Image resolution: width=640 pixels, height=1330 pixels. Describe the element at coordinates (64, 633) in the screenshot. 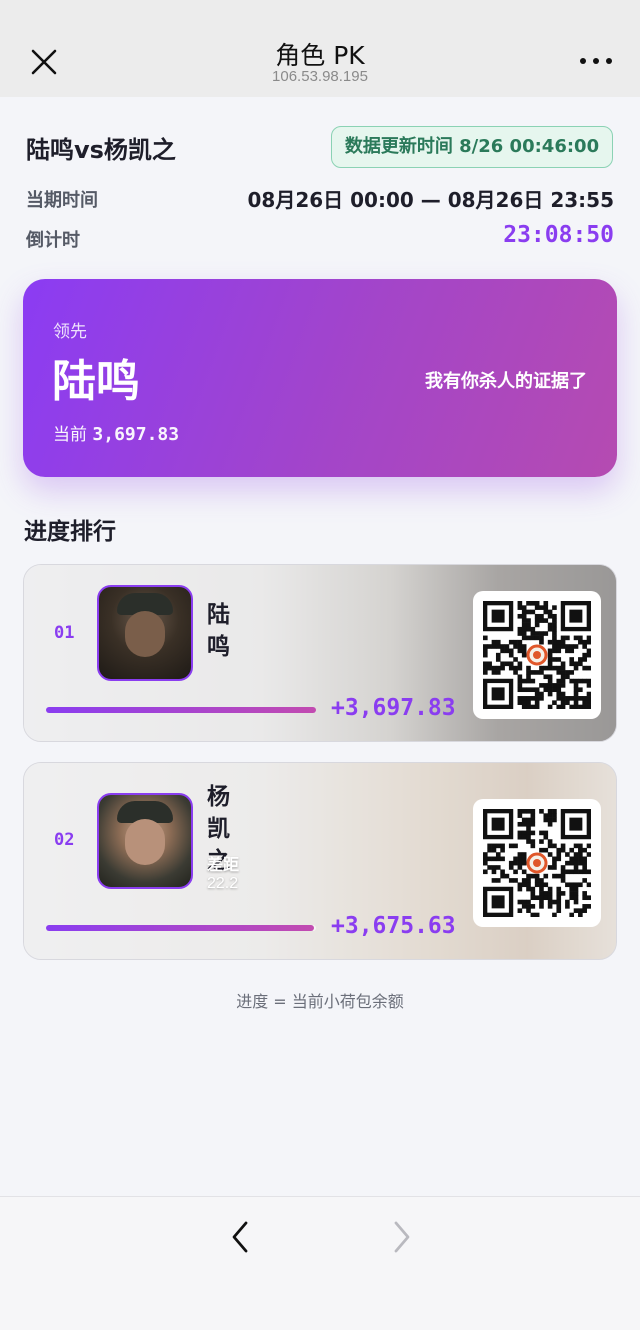

I see `rank-number: 01` at that location.